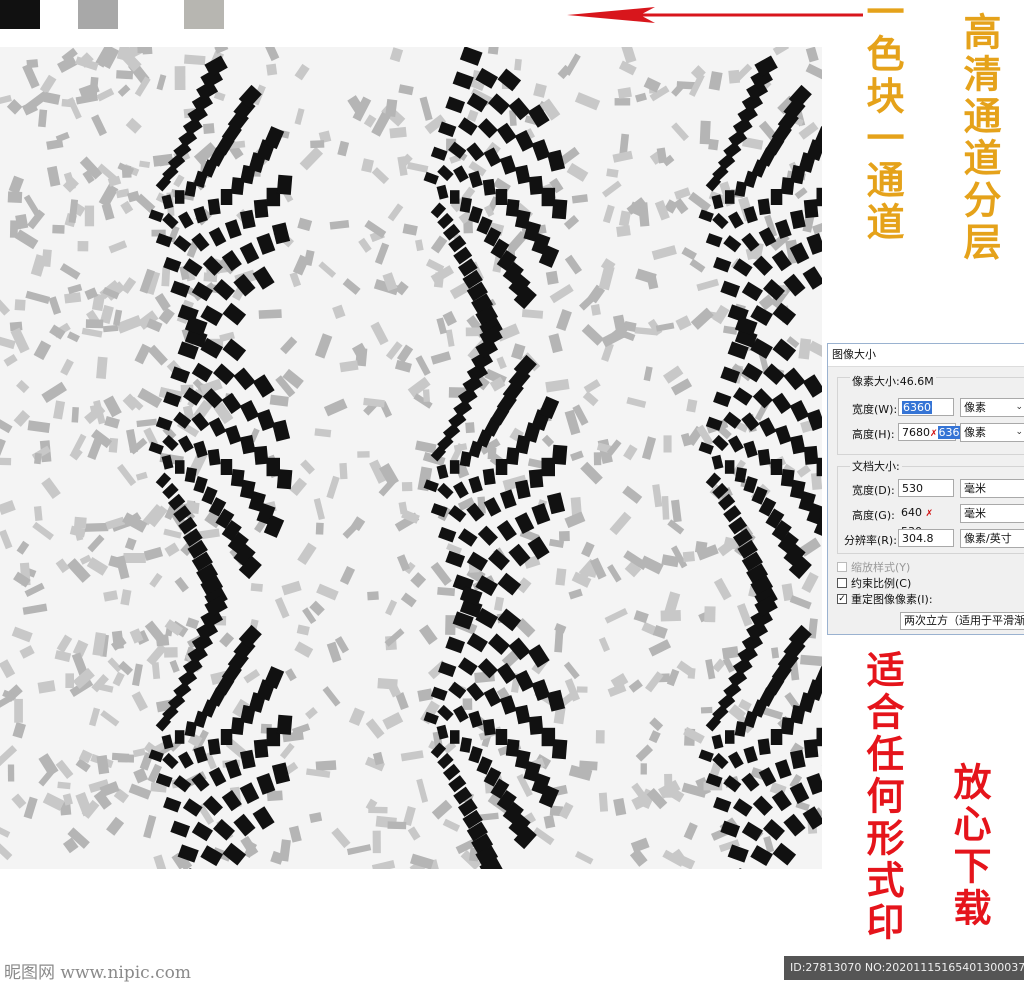 The height and width of the screenshot is (989, 1024). I want to click on caption-safe-download: 放心下载, so click(969, 846).